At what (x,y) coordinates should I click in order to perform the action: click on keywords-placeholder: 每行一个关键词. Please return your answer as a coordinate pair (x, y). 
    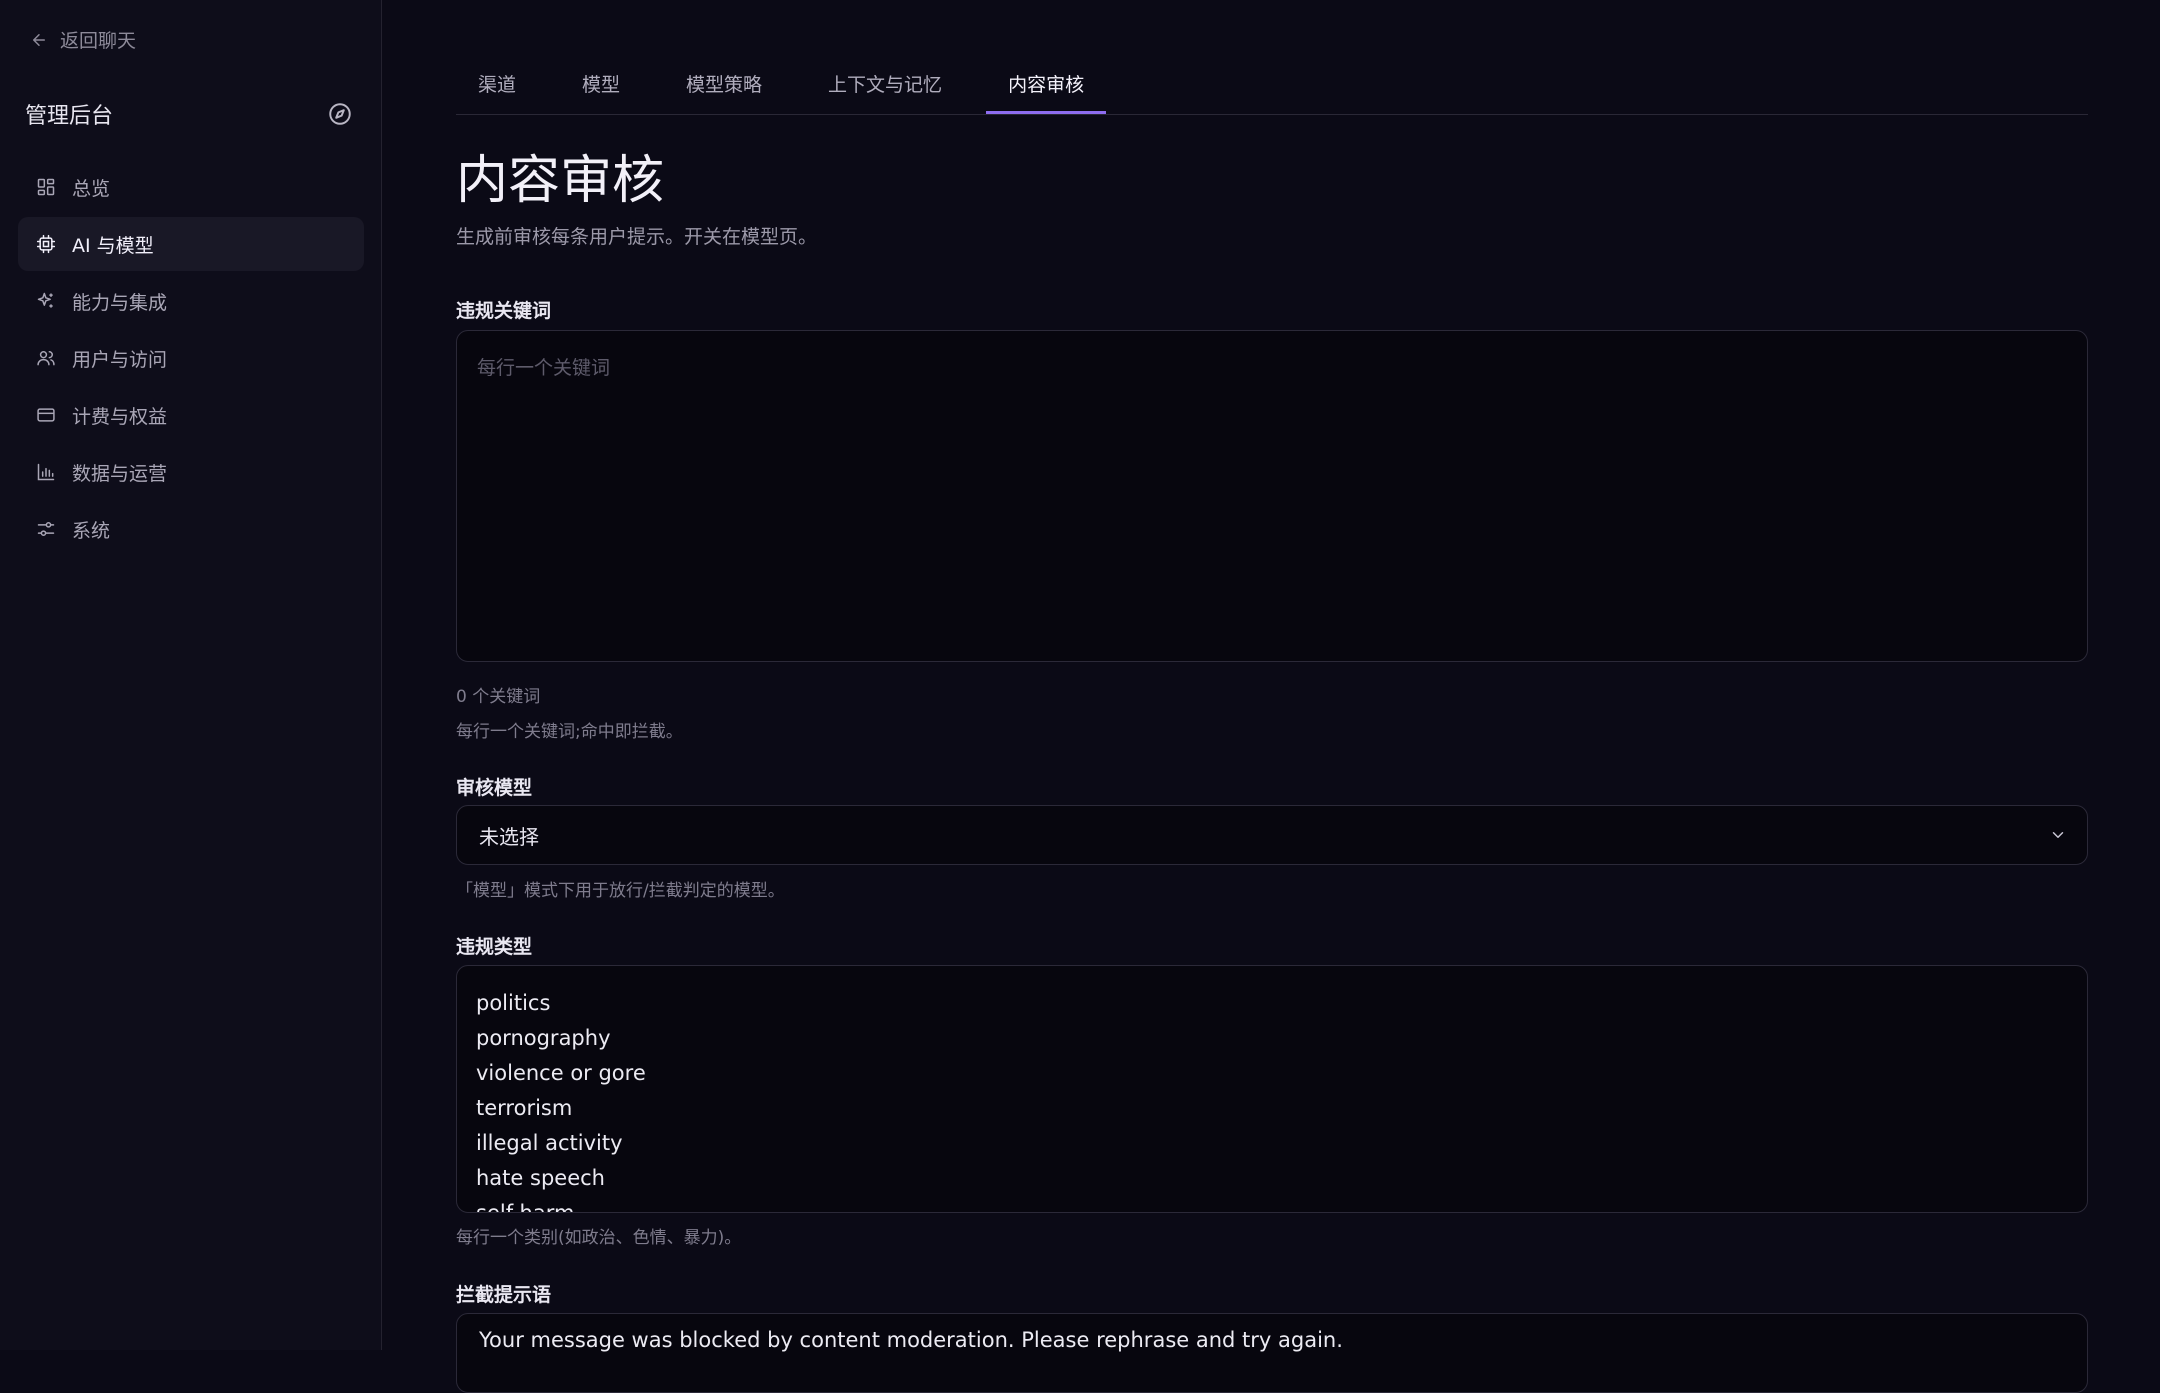
    Looking at the image, I should click on (544, 368).